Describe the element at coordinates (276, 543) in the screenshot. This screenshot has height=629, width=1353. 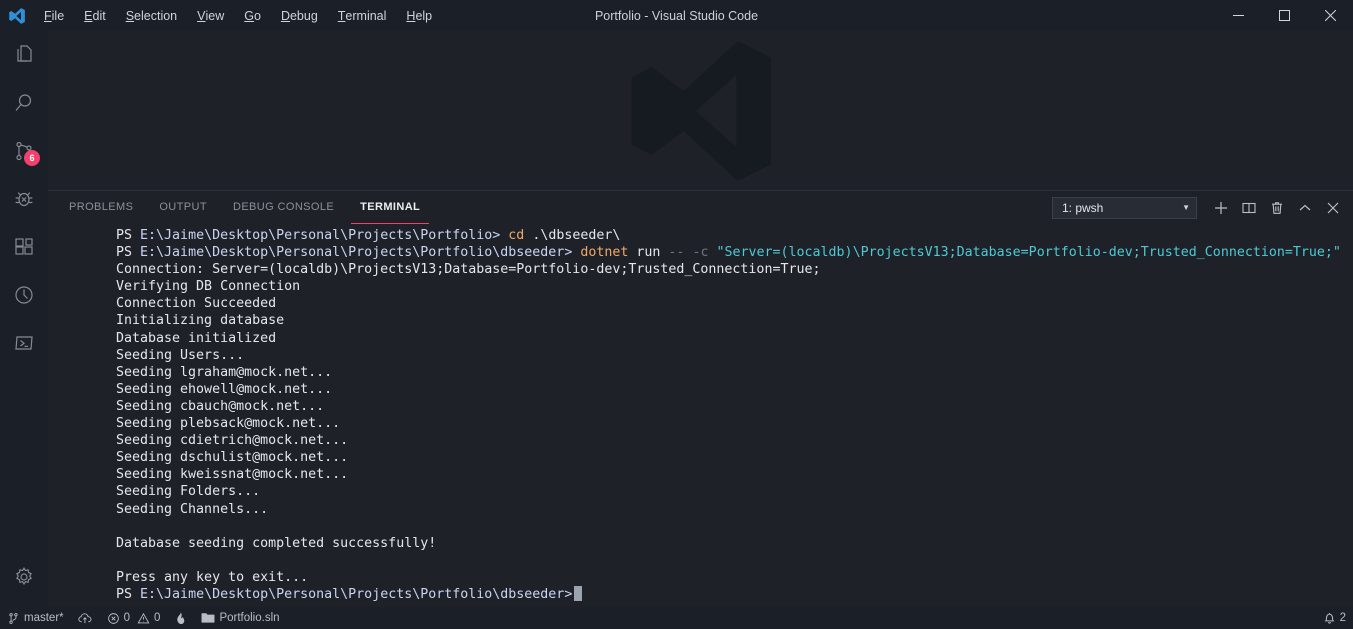
I see `terminal-text: Database seeding completed successfully!` at that location.